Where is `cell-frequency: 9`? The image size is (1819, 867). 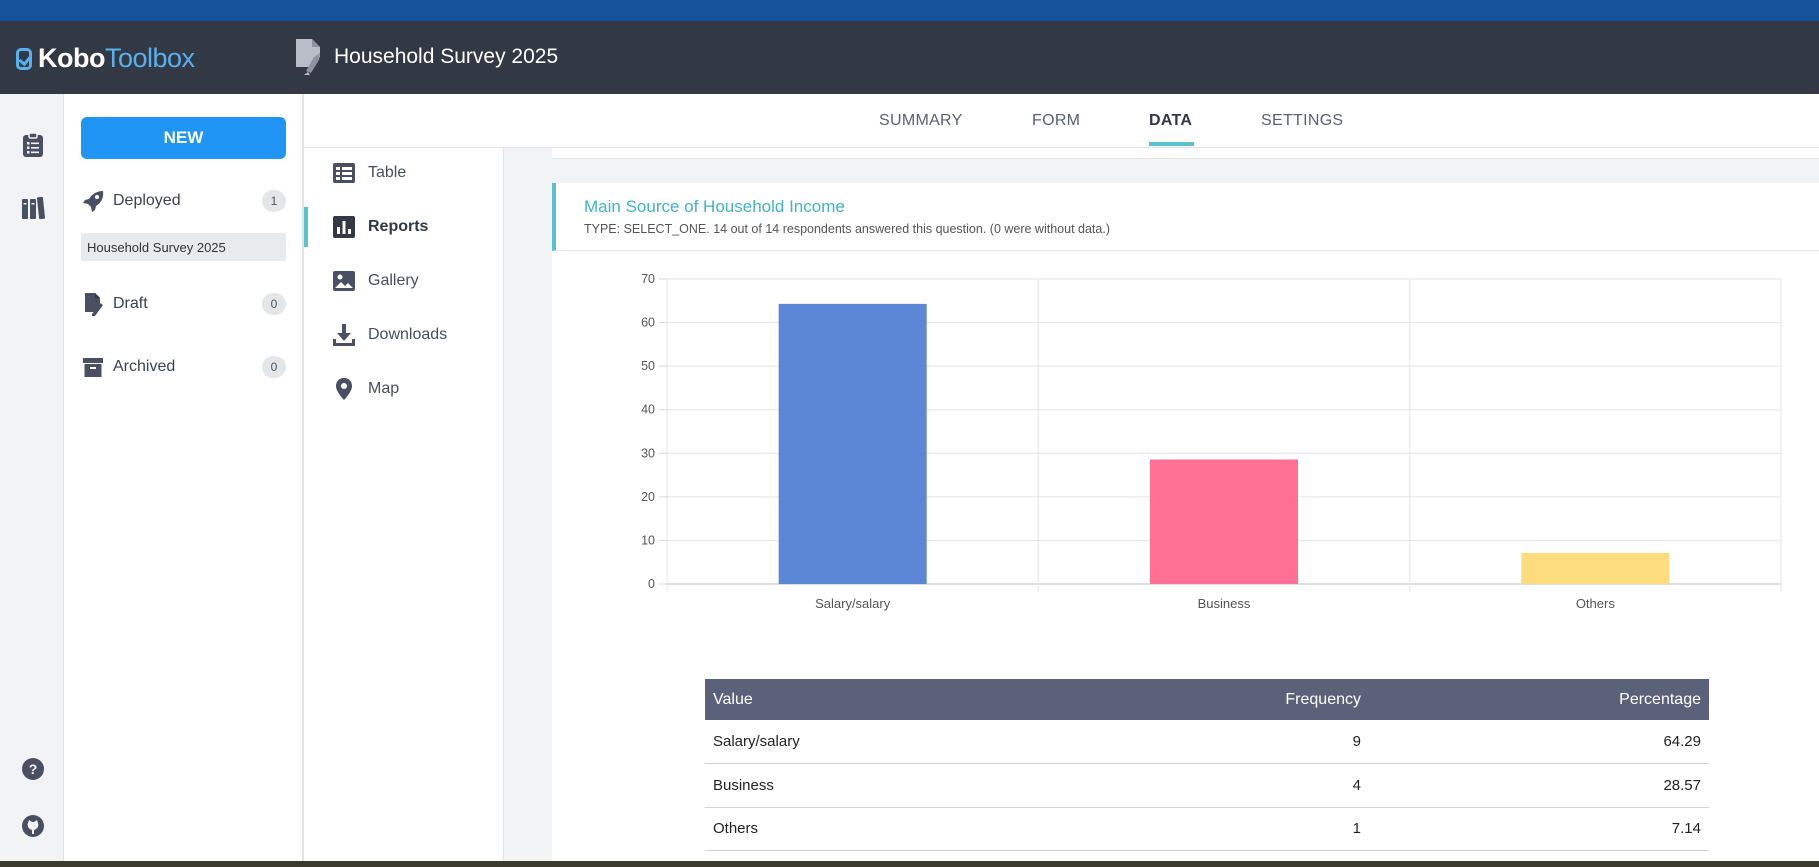 cell-frequency: 9 is located at coordinates (1257, 742).